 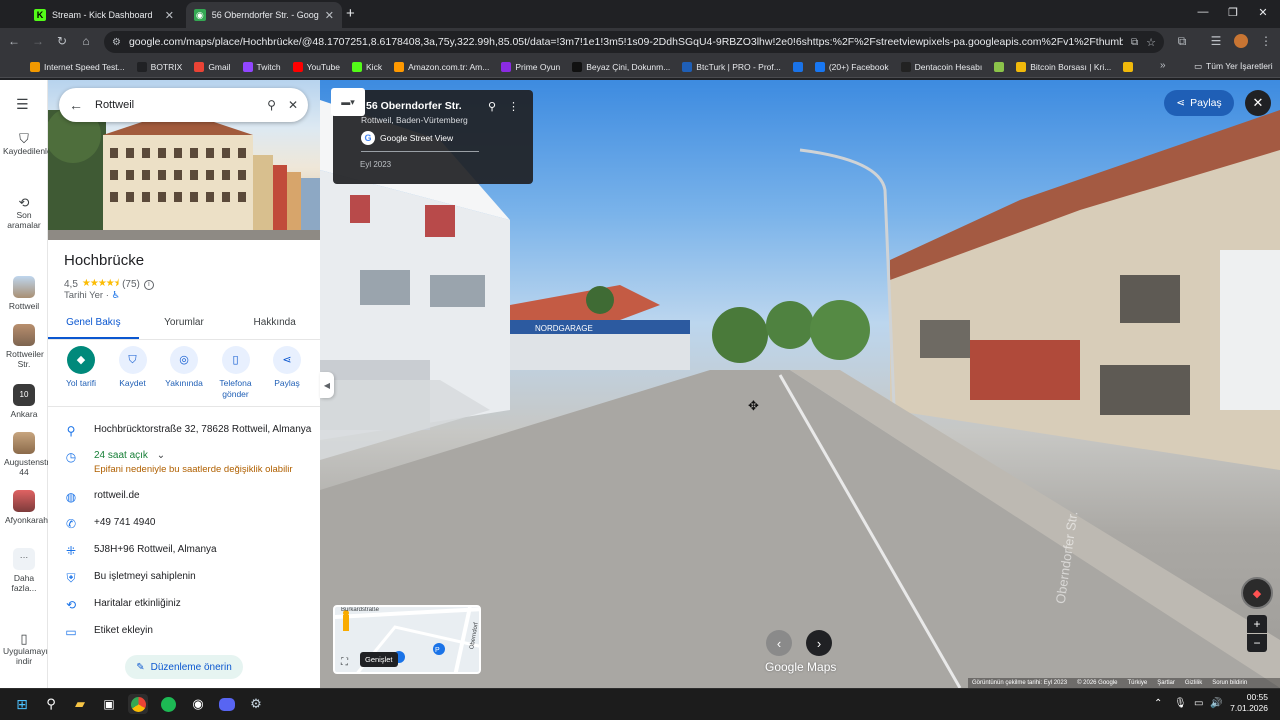 What do you see at coordinates (14, 41) in the screenshot?
I see `back-icon: ←` at bounding box center [14, 41].